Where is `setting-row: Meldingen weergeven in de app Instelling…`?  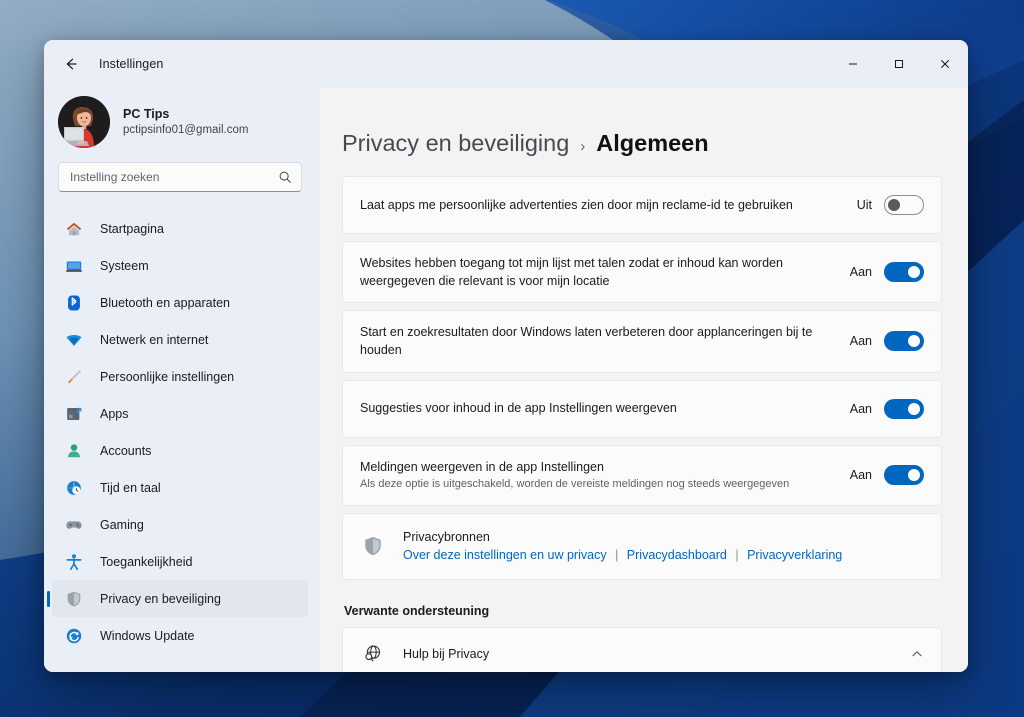 setting-row: Meldingen weergeven in de app Instelling… is located at coordinates (642, 475).